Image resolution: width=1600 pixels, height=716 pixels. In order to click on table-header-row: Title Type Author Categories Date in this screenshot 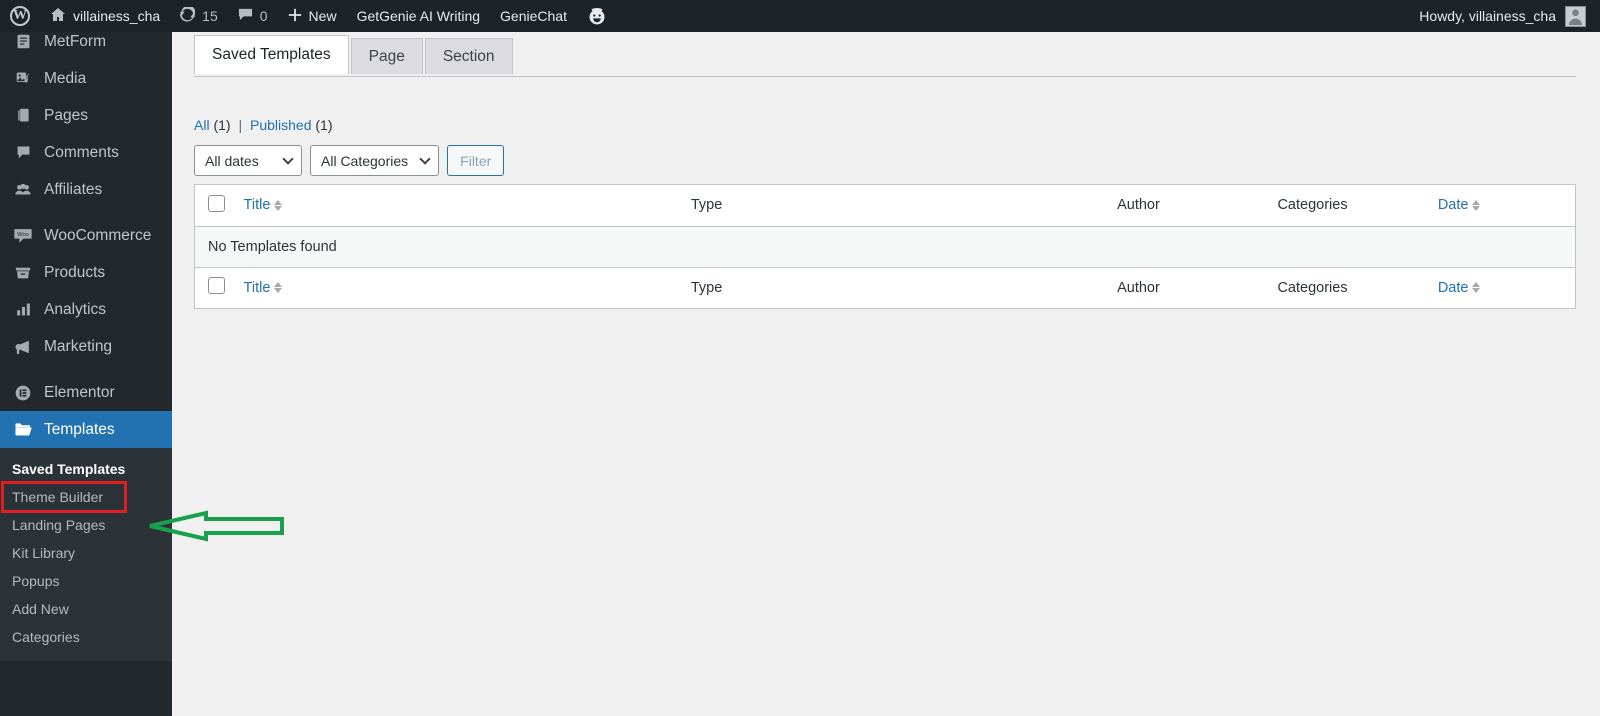, I will do `click(885, 206)`.